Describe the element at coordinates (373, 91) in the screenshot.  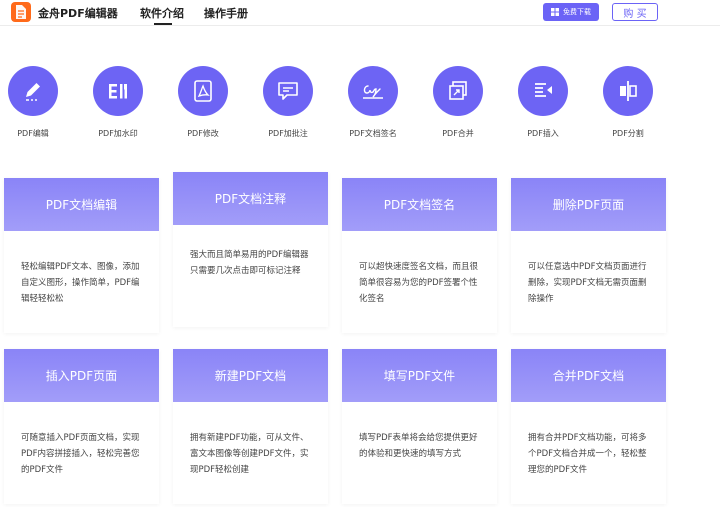
I see `signature-icon` at that location.